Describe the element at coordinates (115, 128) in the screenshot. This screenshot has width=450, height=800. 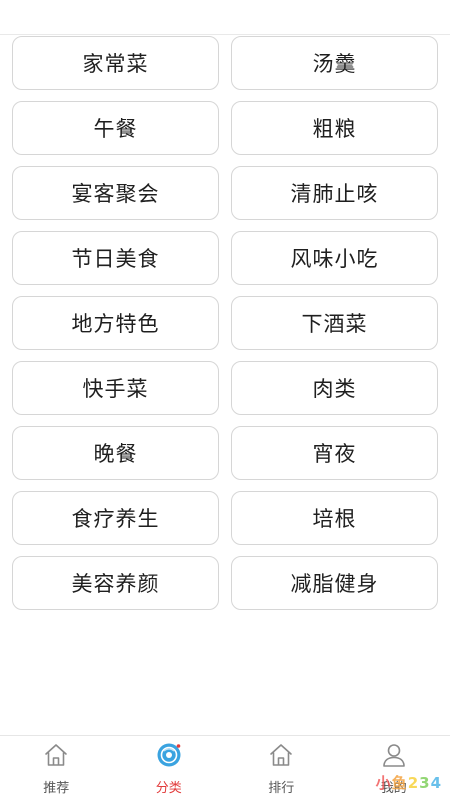
I see `category-item-wucan: 午餐` at that location.